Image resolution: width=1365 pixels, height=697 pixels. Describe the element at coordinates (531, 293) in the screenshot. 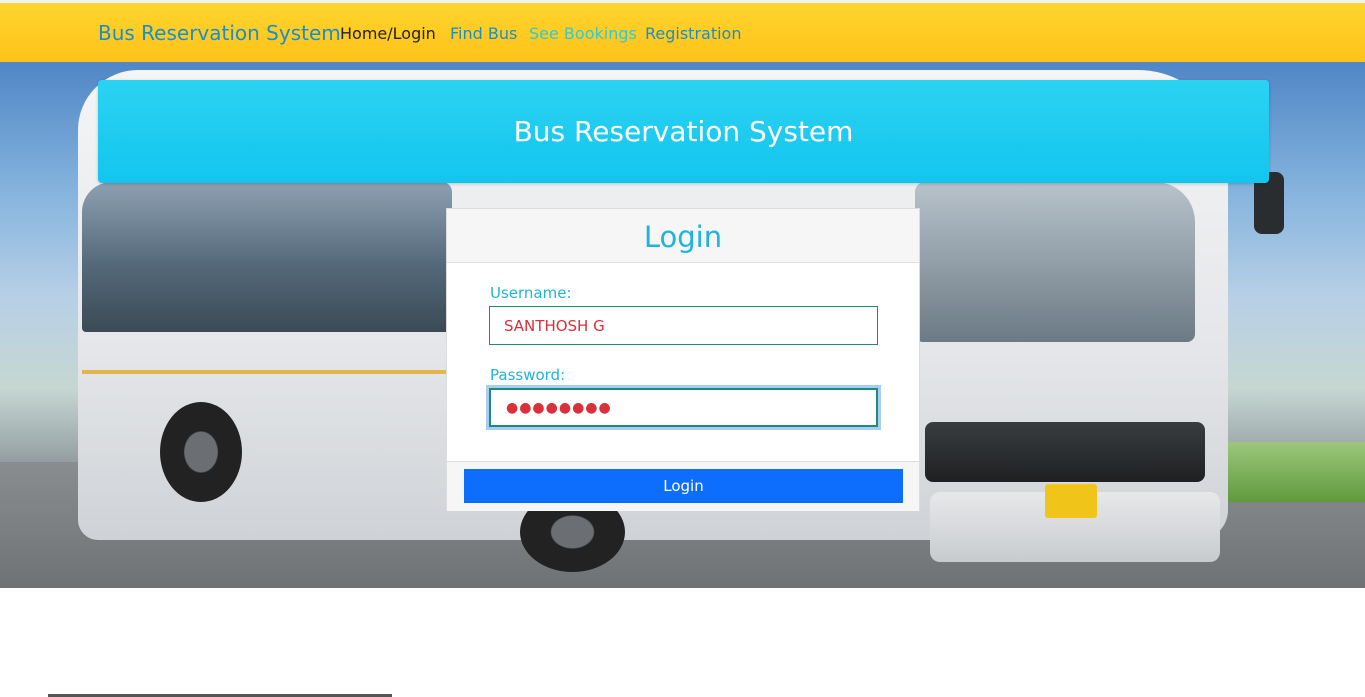

I see `username-label: Username:` at that location.